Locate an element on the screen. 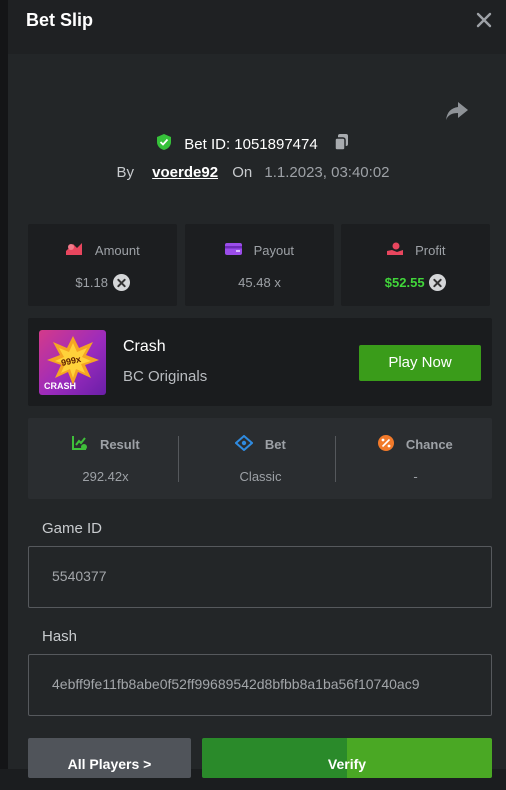 Image resolution: width=506 pixels, height=790 pixels. profit-stat: Profit $52.55 is located at coordinates (415, 265).